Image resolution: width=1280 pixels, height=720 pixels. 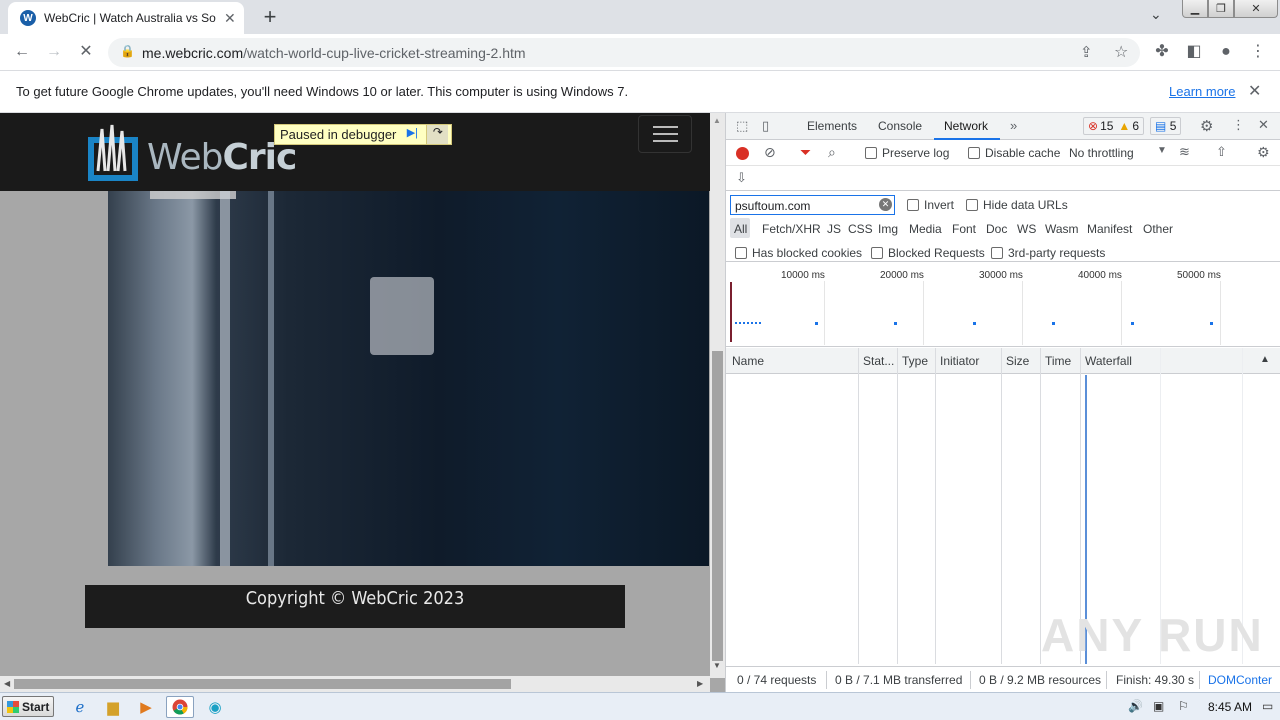 What do you see at coordinates (996, 229) in the screenshot?
I see `type-filter-doc: Doc` at bounding box center [996, 229].